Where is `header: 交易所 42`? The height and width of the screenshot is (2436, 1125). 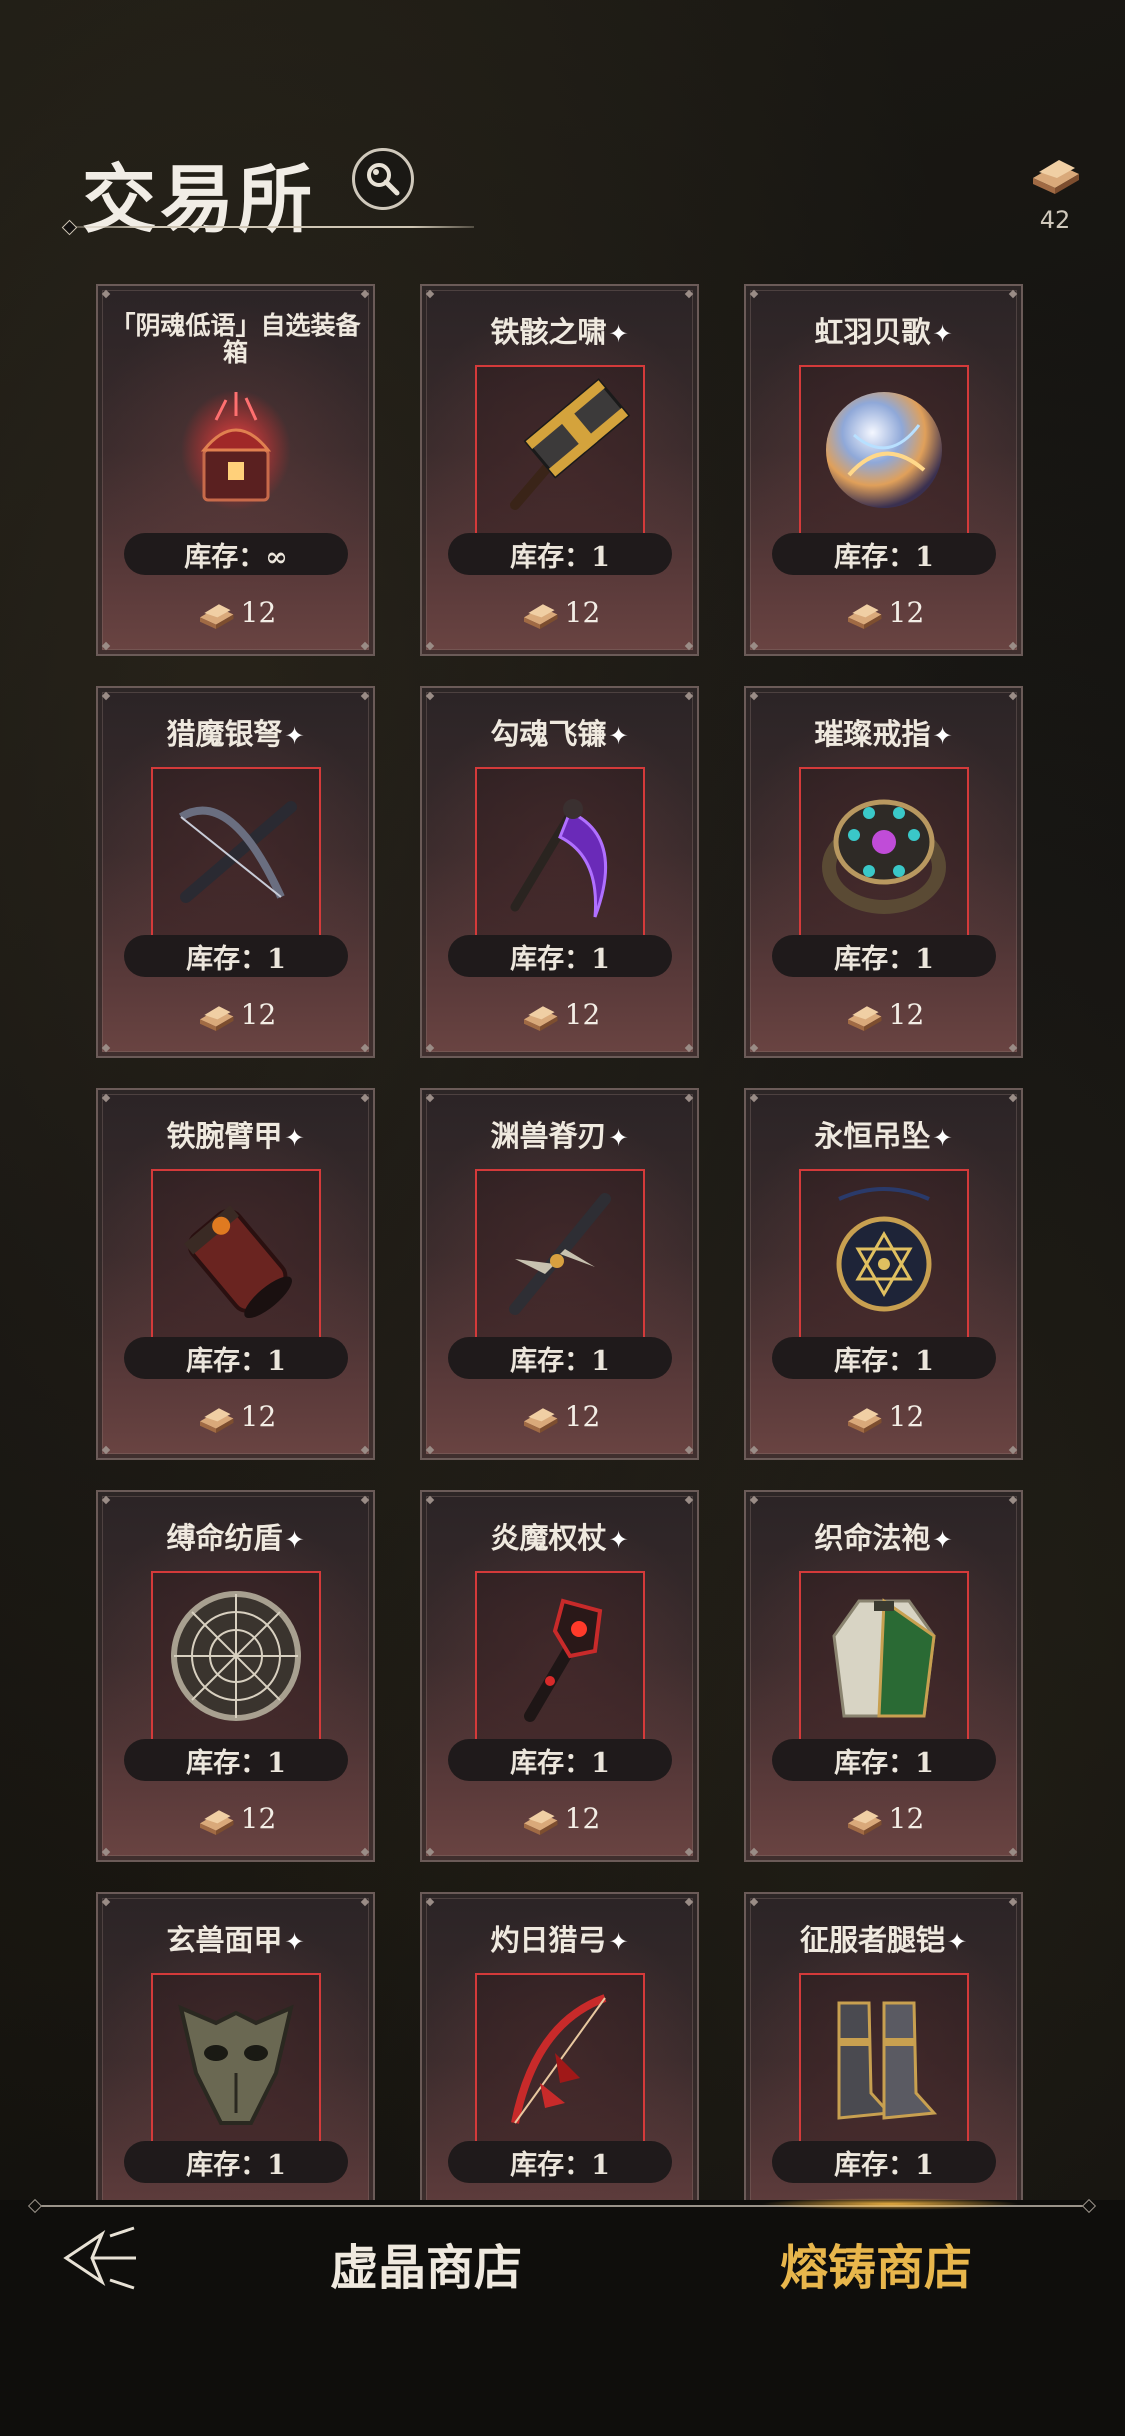
header: 交易所 42 is located at coordinates (562, 130).